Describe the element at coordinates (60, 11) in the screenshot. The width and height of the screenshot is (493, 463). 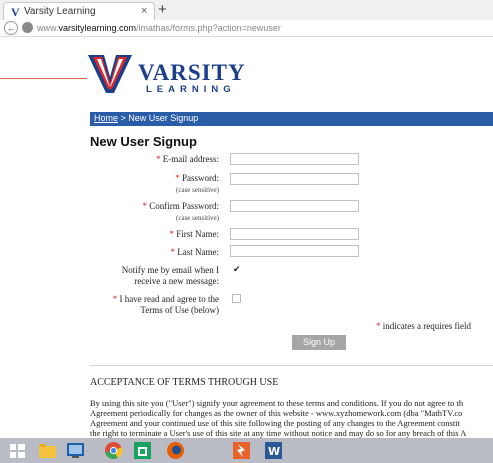
I see `tab-title: Varsity Learning` at that location.